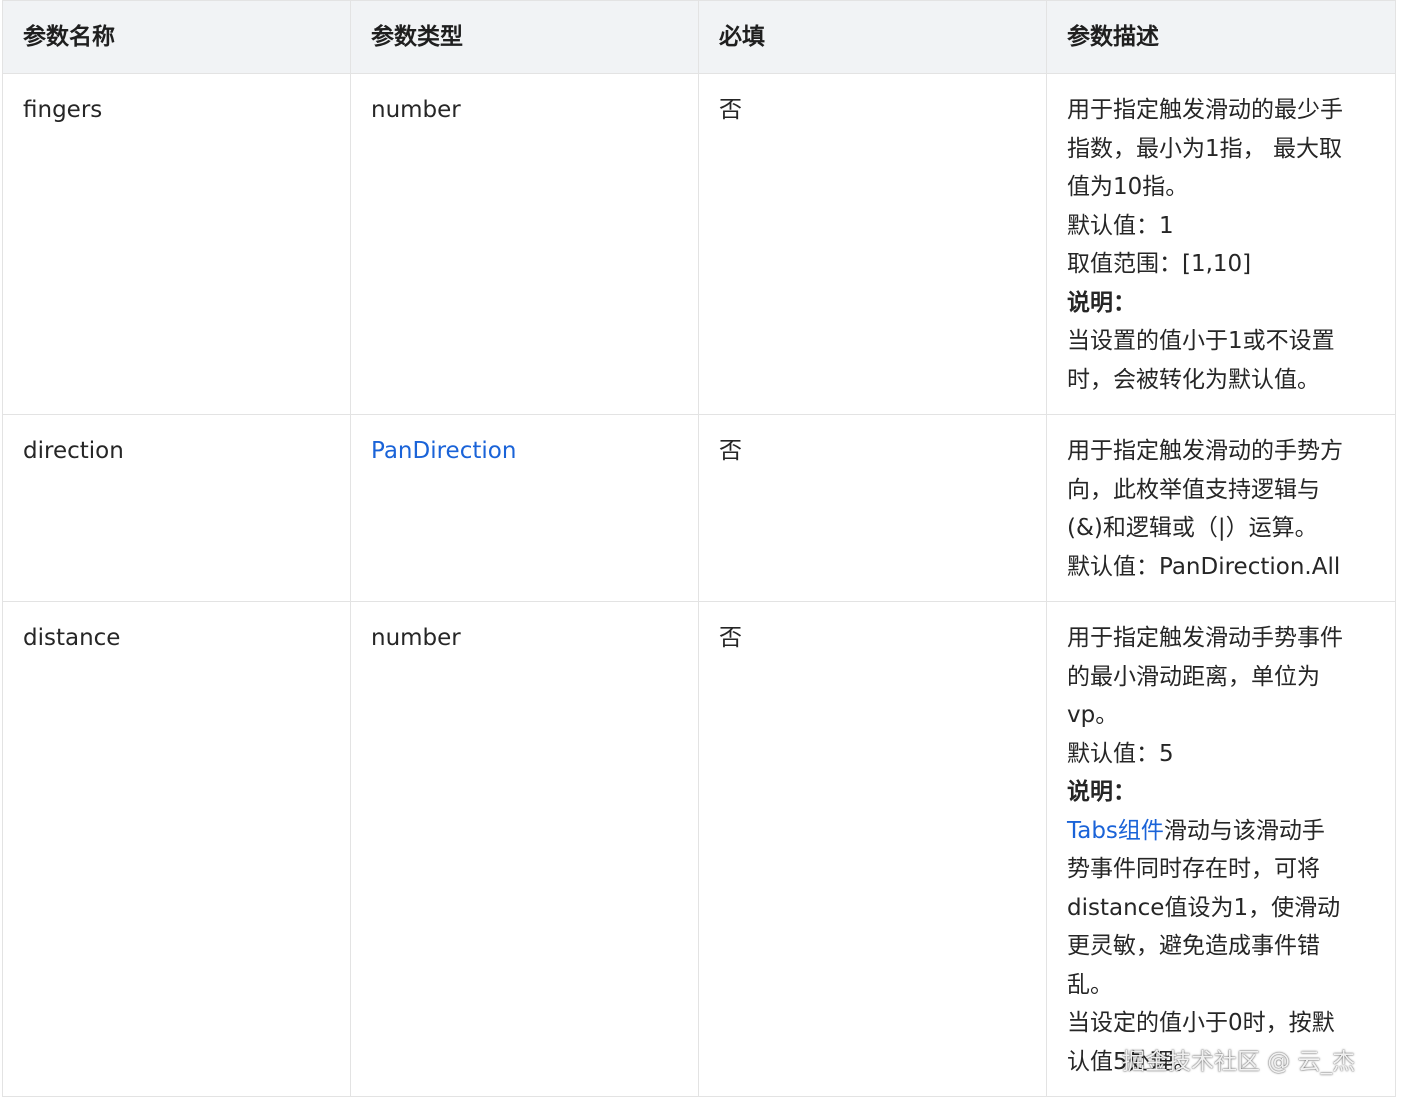 The width and height of the screenshot is (1401, 1104). I want to click on description-line: (&)和逻辑或（|）运算。, so click(1192, 528).